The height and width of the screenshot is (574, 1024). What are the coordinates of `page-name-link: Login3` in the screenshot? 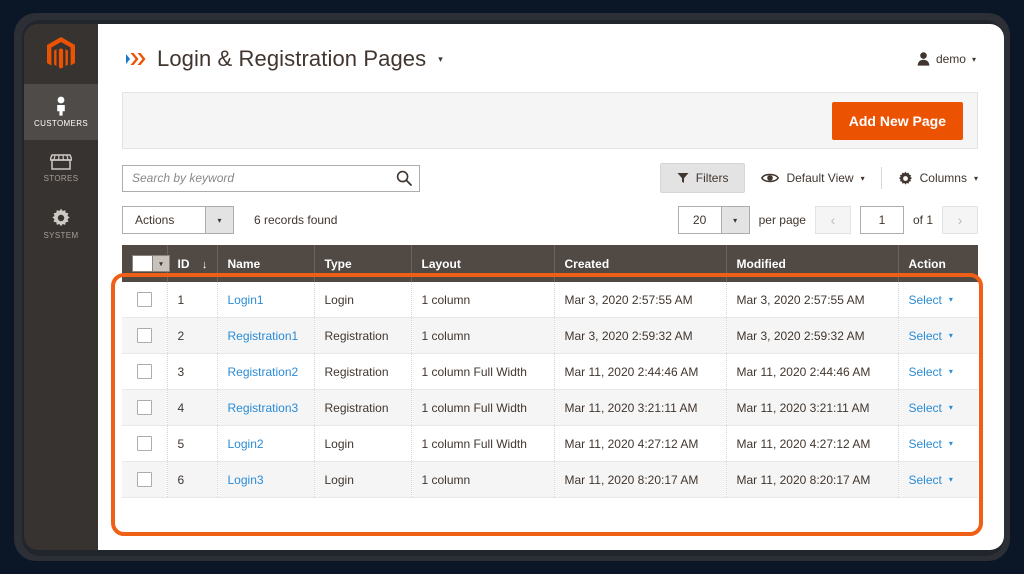 It's located at (246, 480).